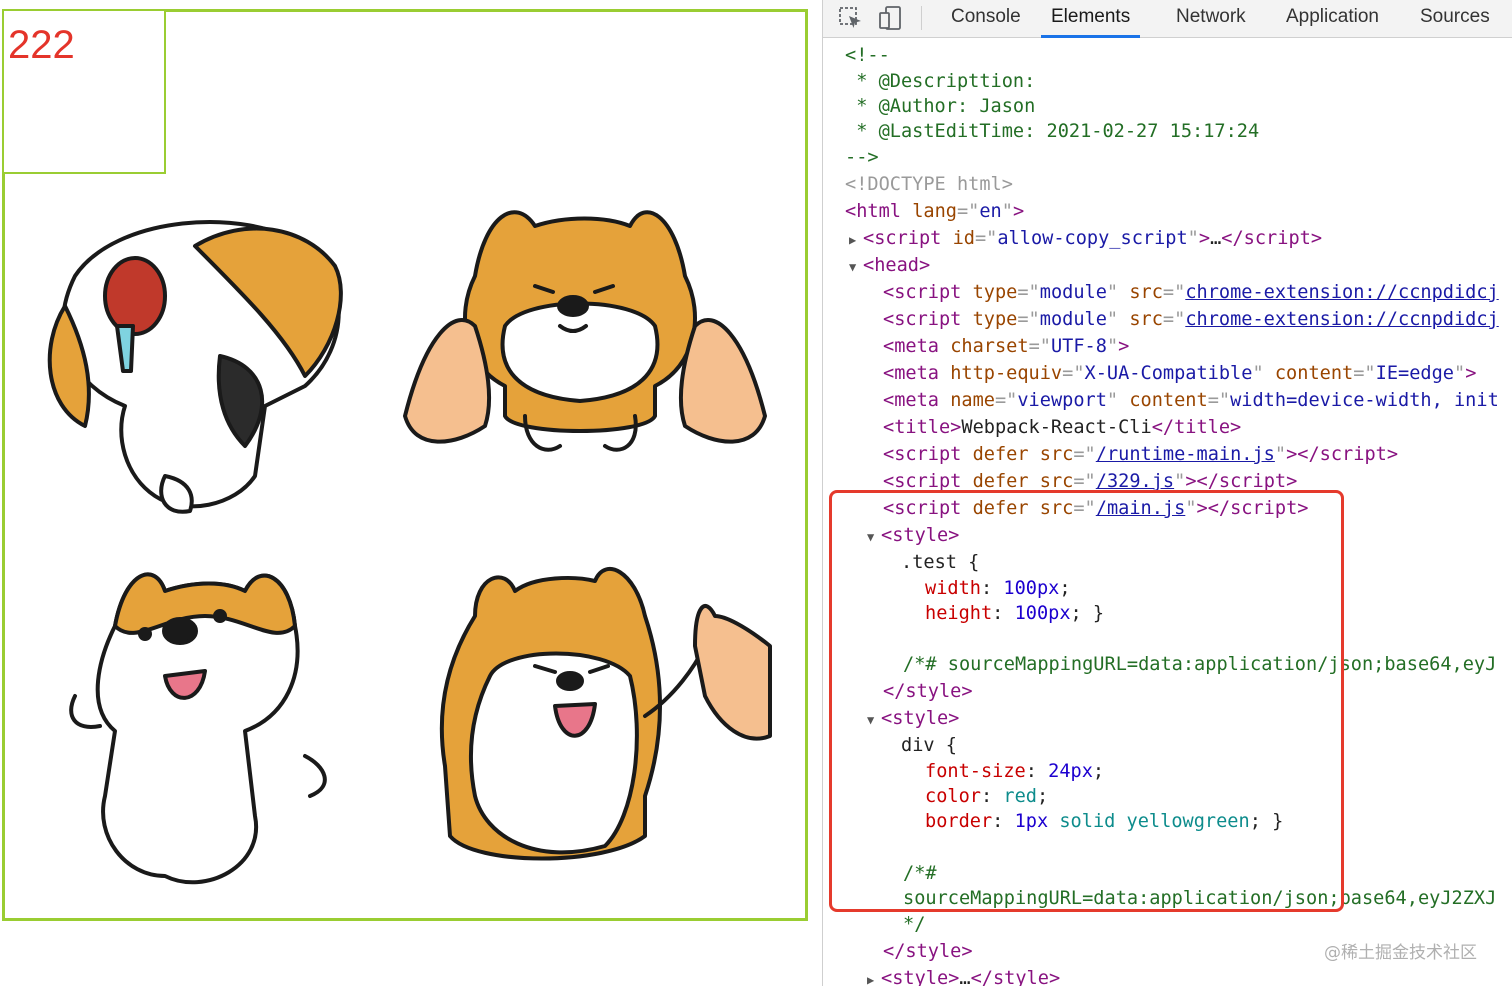  What do you see at coordinates (920, 873) in the screenshot?
I see `css-comment-open: /*#` at bounding box center [920, 873].